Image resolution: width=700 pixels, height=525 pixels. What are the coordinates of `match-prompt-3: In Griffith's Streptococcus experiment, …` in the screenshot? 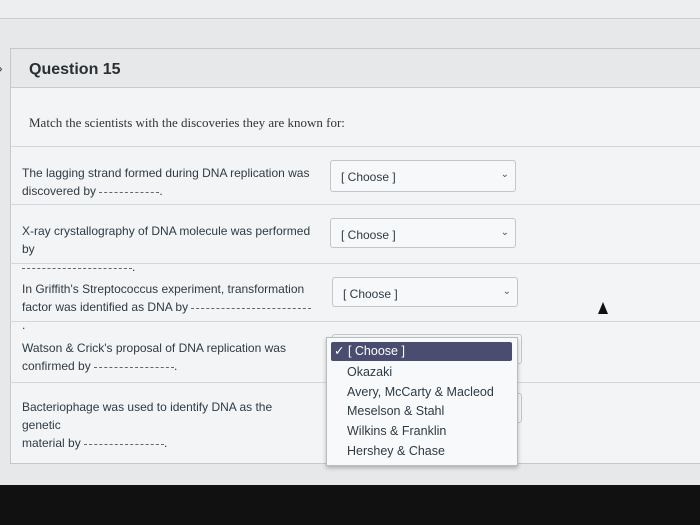 It's located at (167, 307).